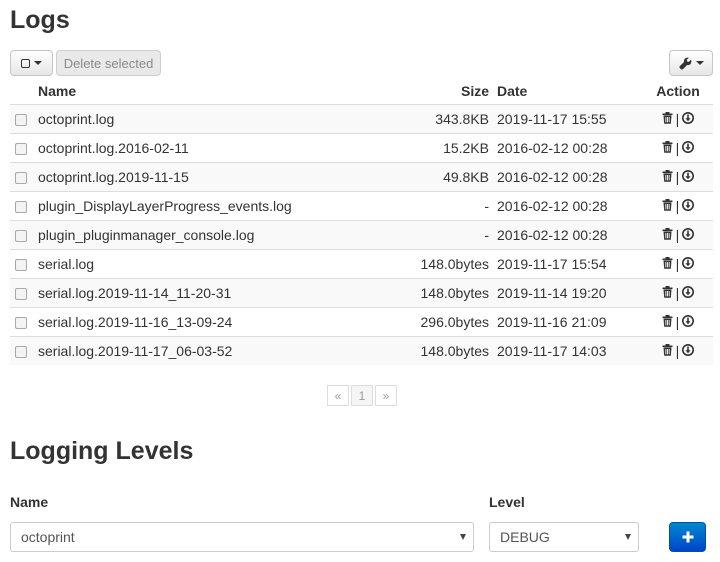  Describe the element at coordinates (568, 263) in the screenshot. I see `file-date: 2019-11-17 15:54` at that location.